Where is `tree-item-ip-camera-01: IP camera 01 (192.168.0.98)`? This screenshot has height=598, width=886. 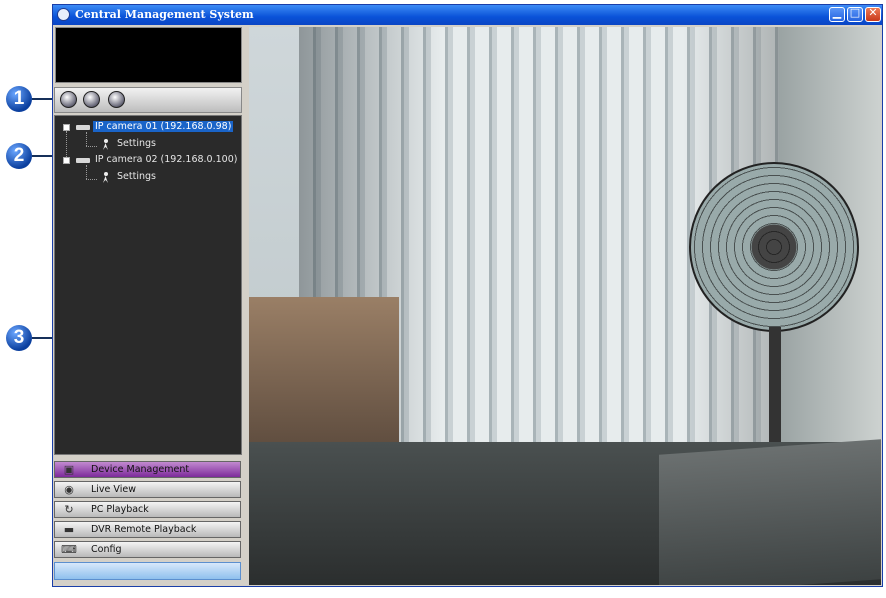 tree-item-ip-camera-01: IP camera 01 (192.168.0.98) is located at coordinates (163, 126).